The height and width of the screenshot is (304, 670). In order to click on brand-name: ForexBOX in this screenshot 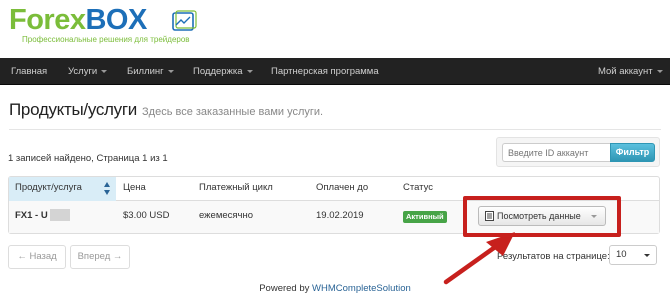, I will do `click(124, 20)`.